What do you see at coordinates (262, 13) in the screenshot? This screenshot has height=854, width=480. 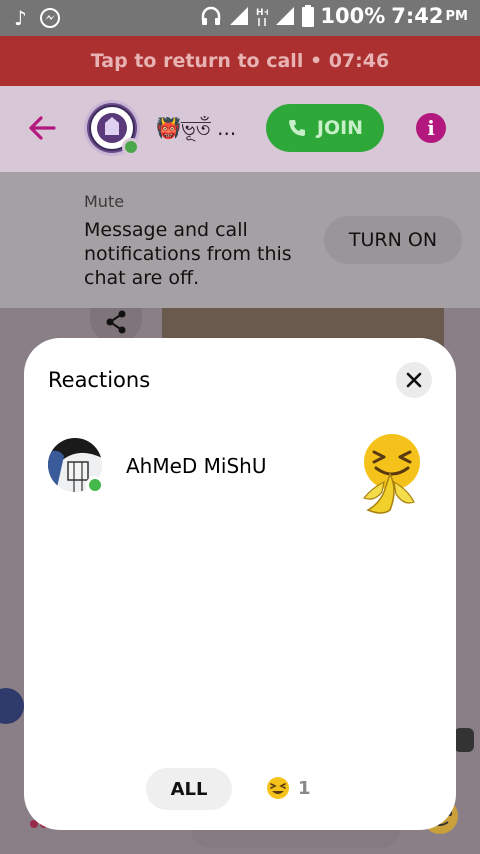 I see `svg-text: H+` at bounding box center [262, 13].